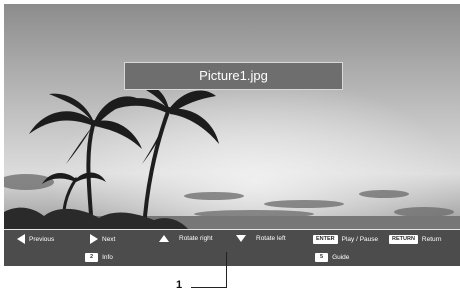 The image size is (460, 293). Describe the element at coordinates (164, 238) in the screenshot. I see `arrow-up-icon` at that location.